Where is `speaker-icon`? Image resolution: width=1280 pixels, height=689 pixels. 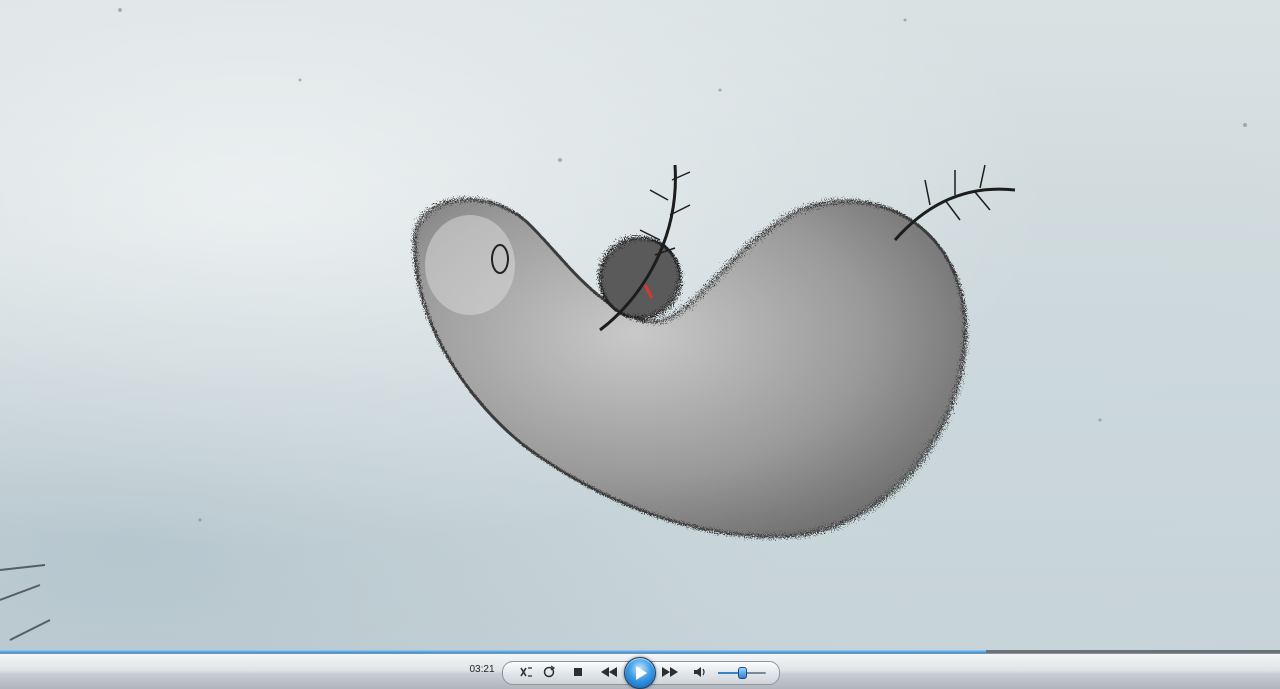 speaker-icon is located at coordinates (699, 672).